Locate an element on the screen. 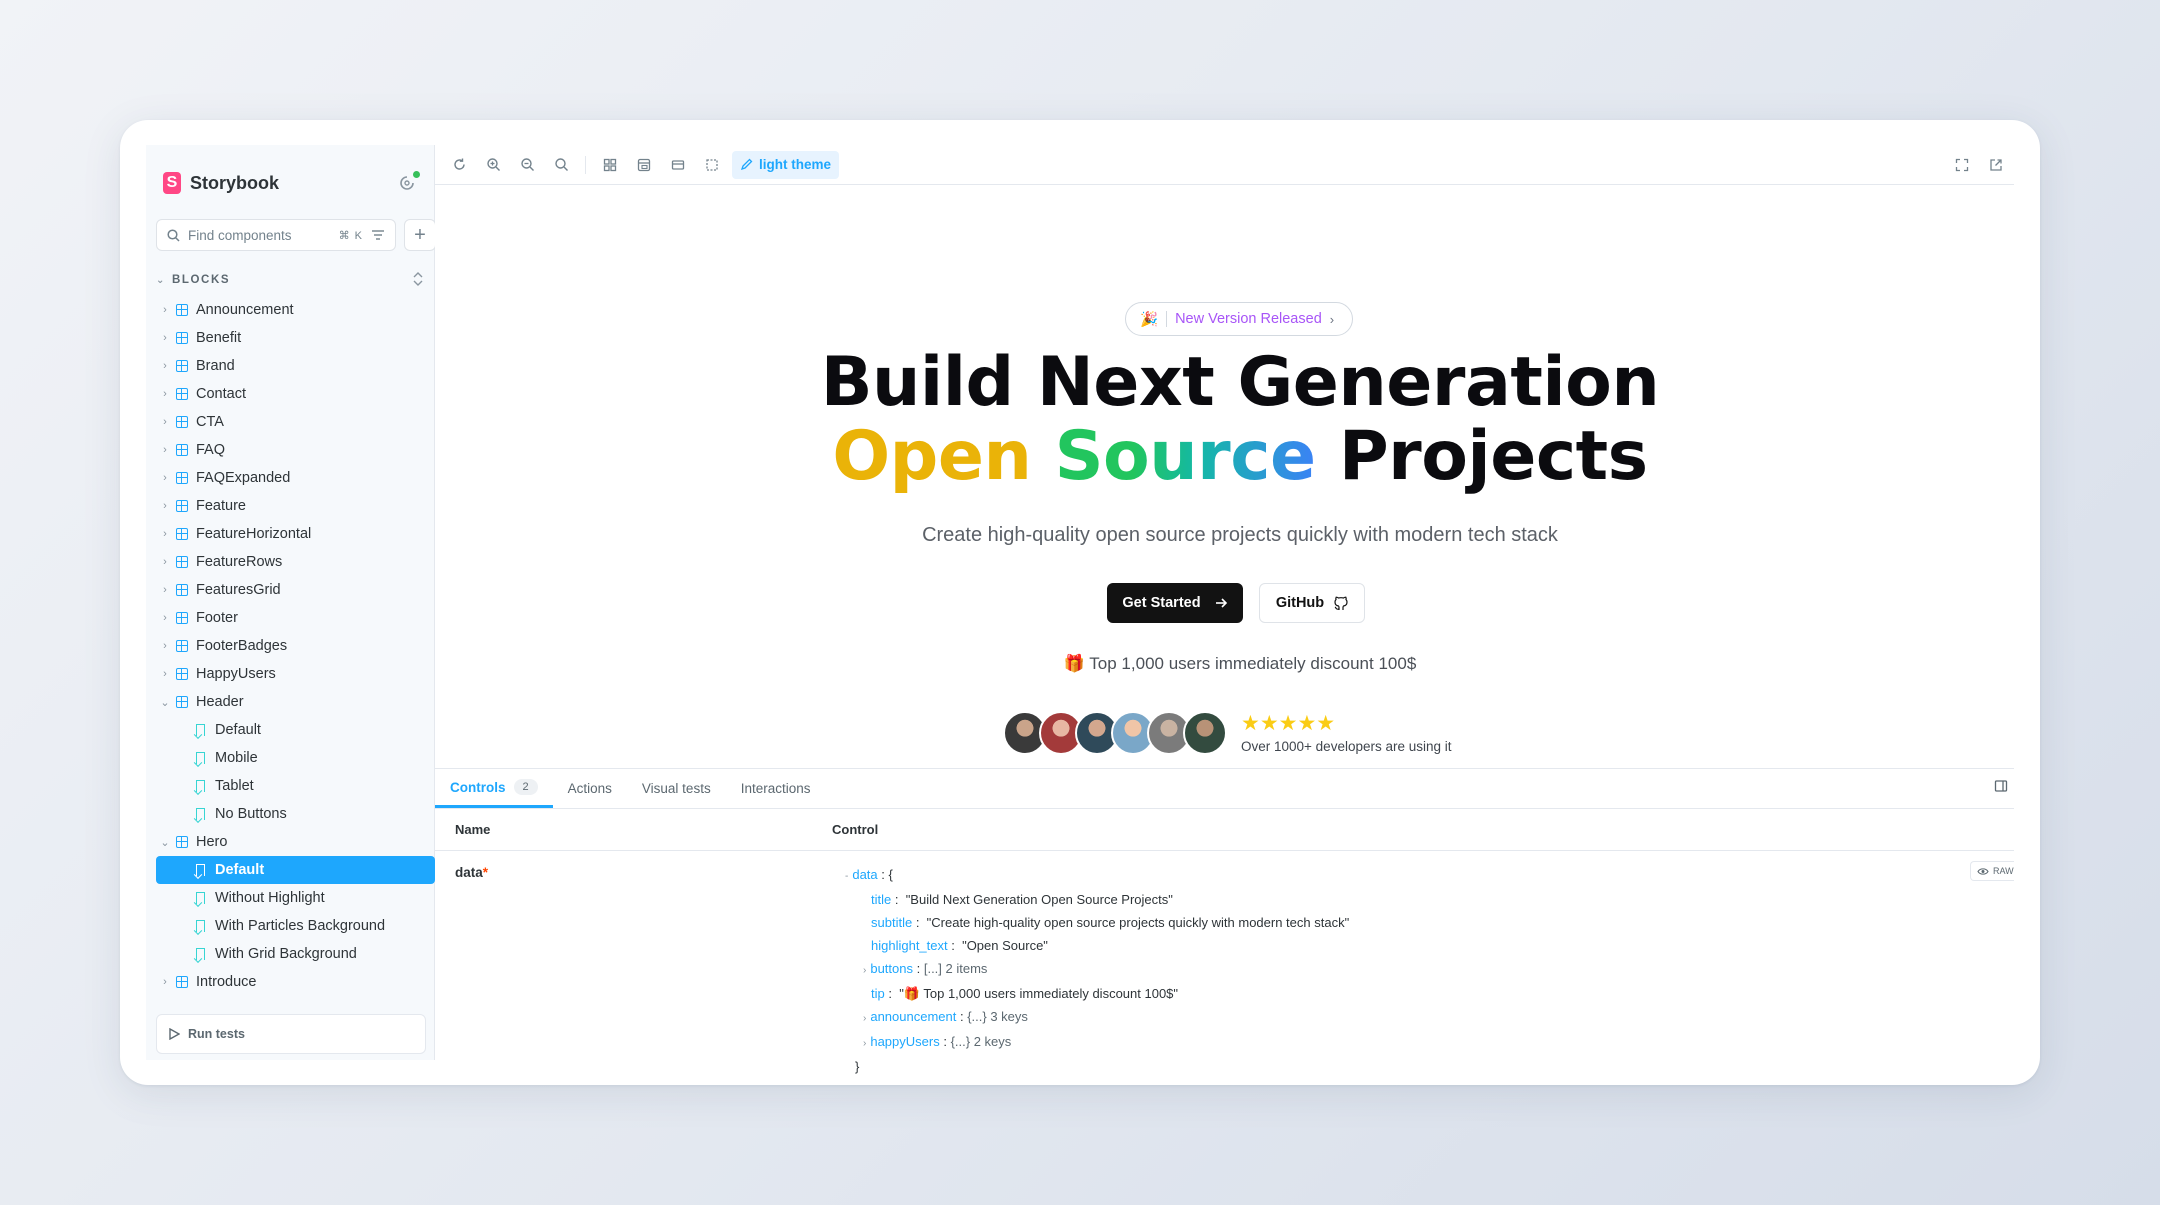 The width and height of the screenshot is (2160, 1205). sidebar-item-label: Benefit is located at coordinates (219, 338).